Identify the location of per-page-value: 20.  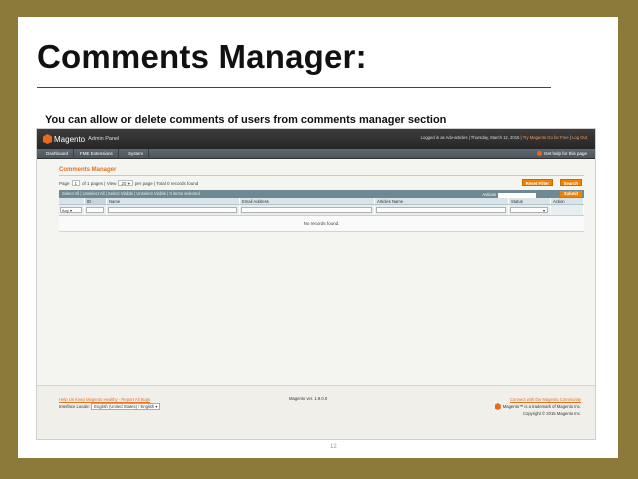
(124, 183).